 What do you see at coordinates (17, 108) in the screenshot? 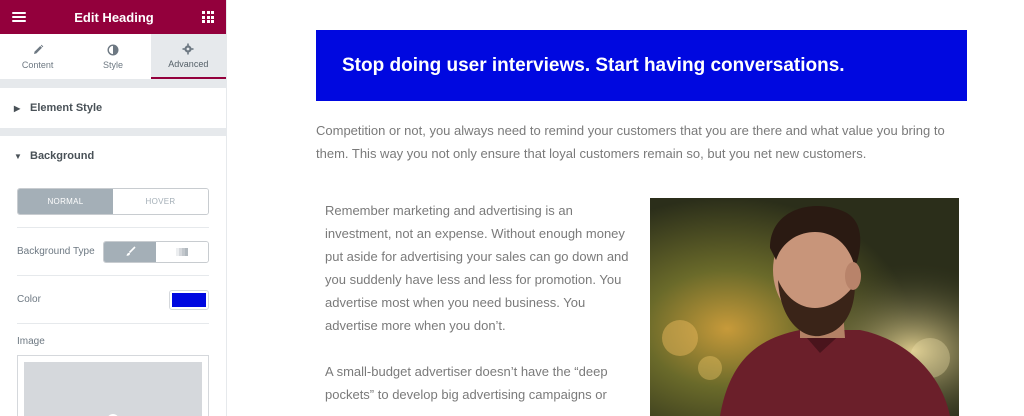
I see `caret-right-icon: ▶` at bounding box center [17, 108].